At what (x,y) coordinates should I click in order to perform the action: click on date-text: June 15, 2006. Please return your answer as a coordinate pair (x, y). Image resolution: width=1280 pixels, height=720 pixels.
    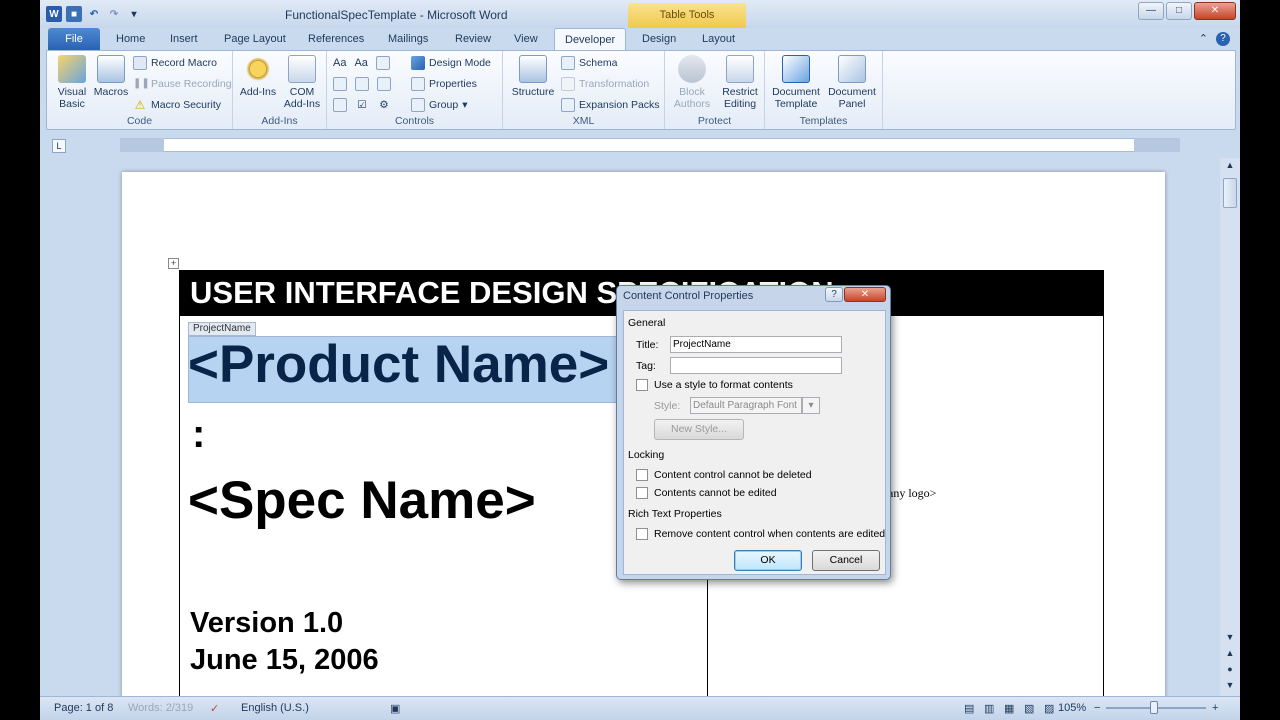
    Looking at the image, I should click on (284, 660).